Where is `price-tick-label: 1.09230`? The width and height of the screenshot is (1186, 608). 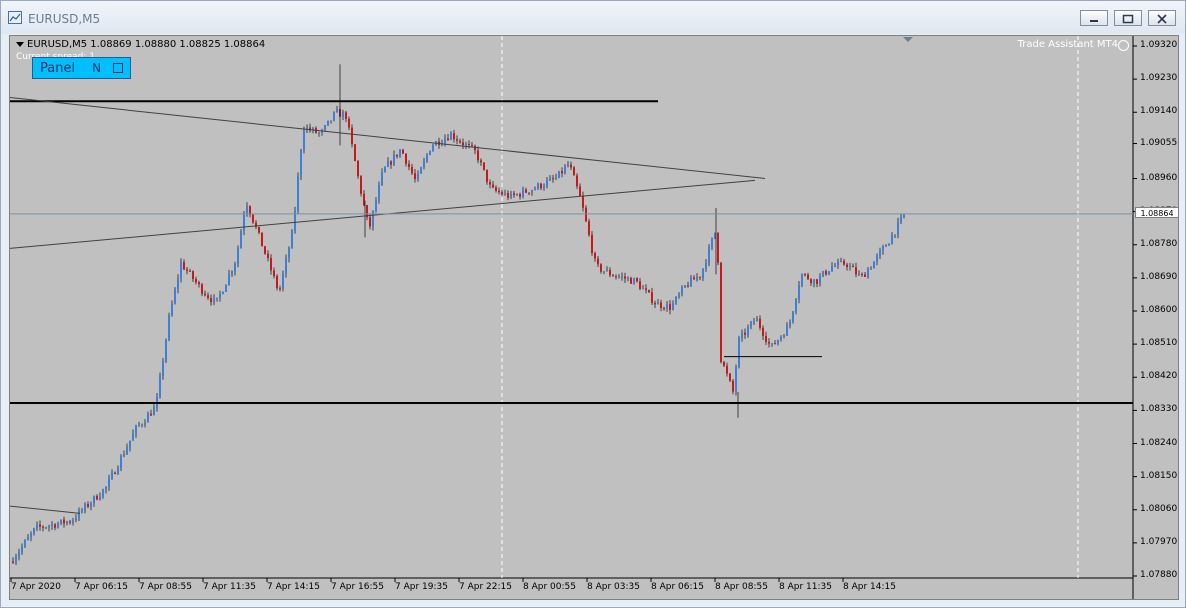 price-tick-label: 1.09230 is located at coordinates (1159, 78).